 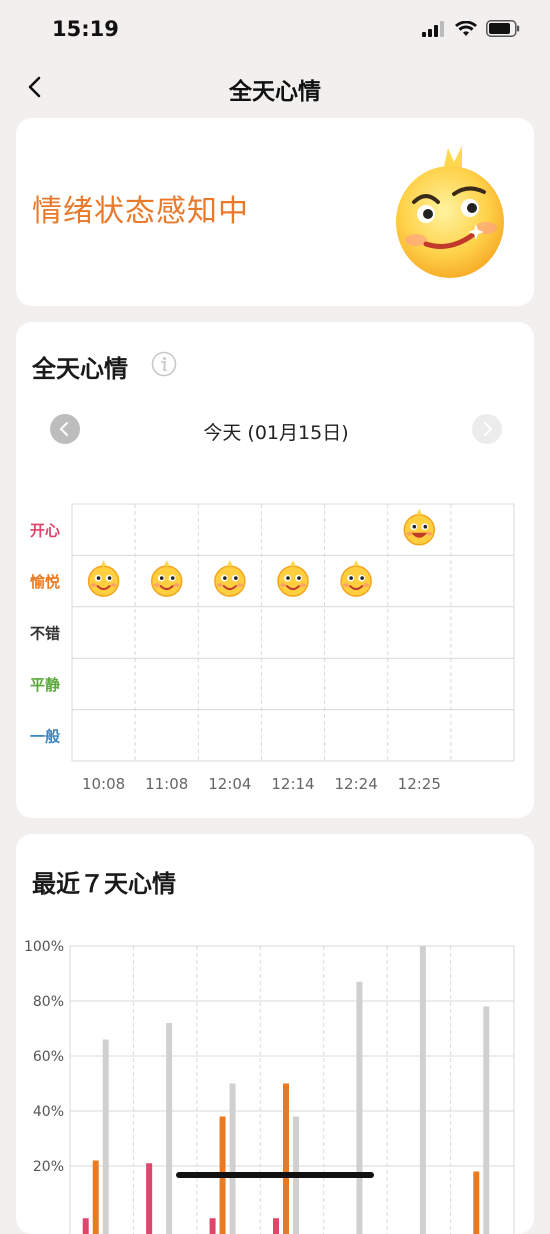 I want to click on emotion-status-card: 情绪状态感知中, so click(x=275, y=212).